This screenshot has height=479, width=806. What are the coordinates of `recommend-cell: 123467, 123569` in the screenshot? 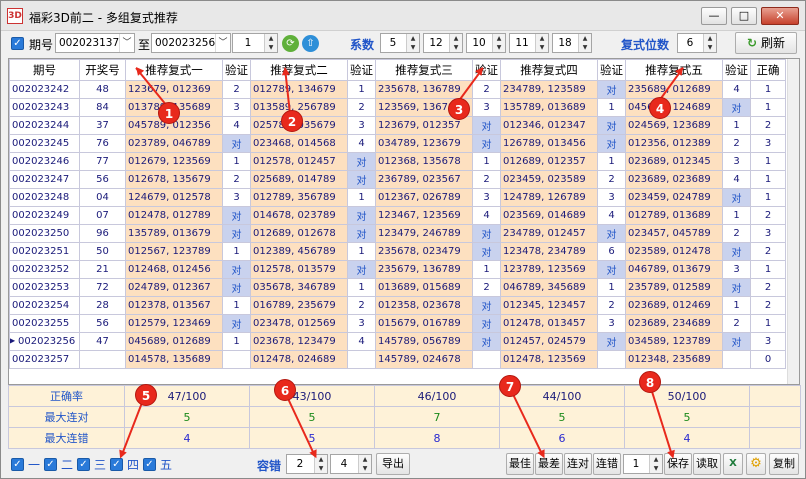 It's located at (424, 215).